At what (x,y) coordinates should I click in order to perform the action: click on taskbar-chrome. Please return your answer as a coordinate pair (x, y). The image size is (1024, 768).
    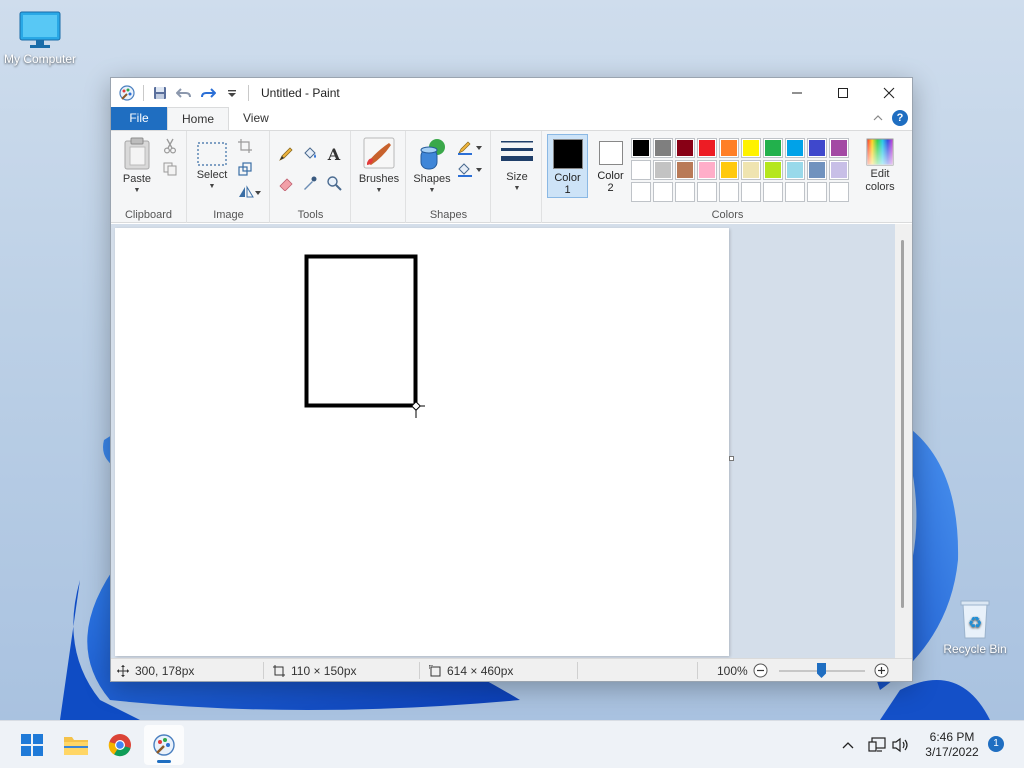
    Looking at the image, I should click on (120, 745).